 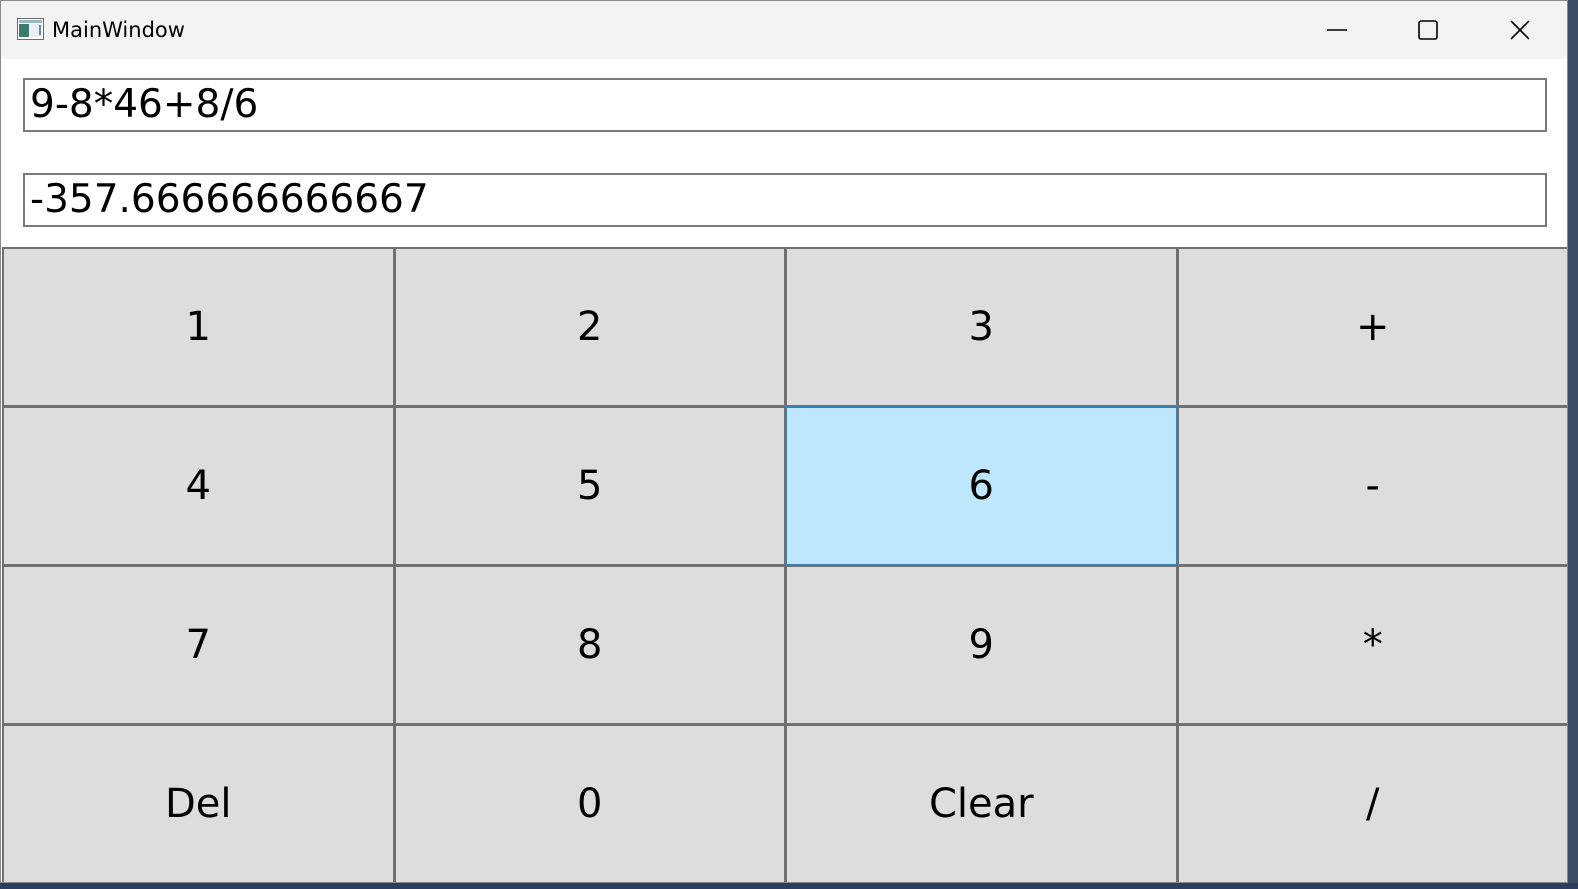 I want to click on maximize-button, so click(x=1428, y=30).